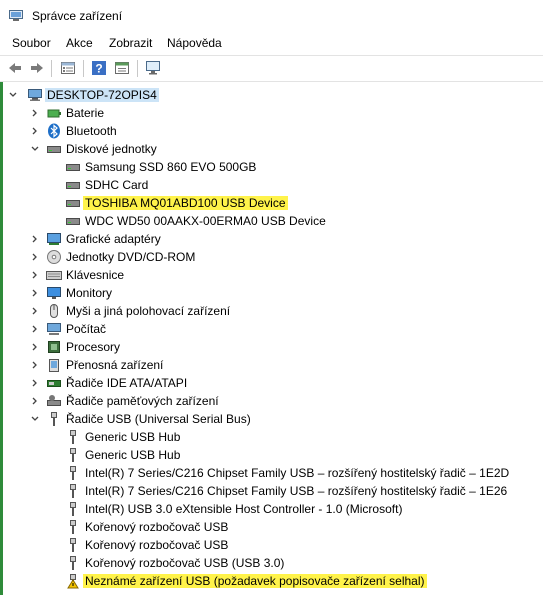  Describe the element at coordinates (271, 257) in the screenshot. I see `tree-item-dvd: Jednotky DVD/CD-ROM` at that location.